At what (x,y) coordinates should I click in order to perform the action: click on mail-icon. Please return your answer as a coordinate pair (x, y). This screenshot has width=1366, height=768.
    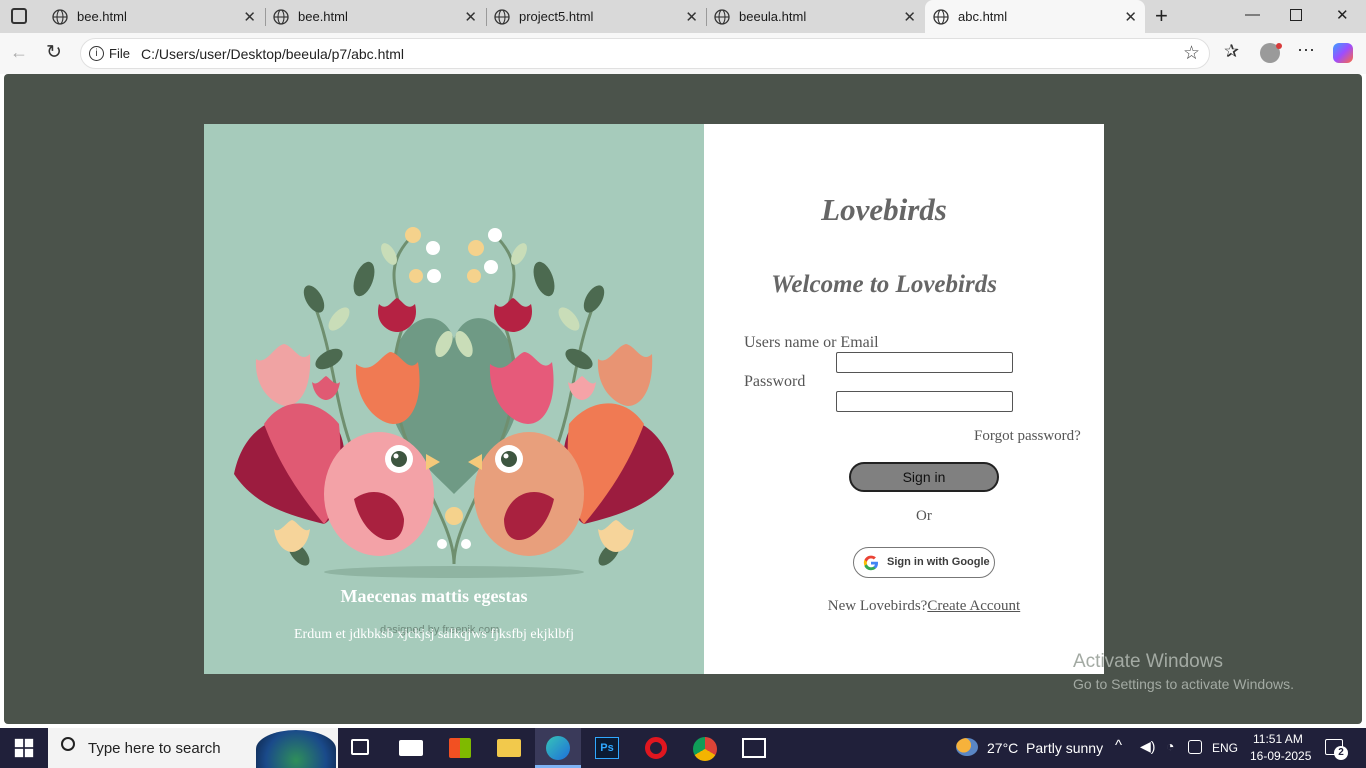
    Looking at the image, I should click on (411, 748).